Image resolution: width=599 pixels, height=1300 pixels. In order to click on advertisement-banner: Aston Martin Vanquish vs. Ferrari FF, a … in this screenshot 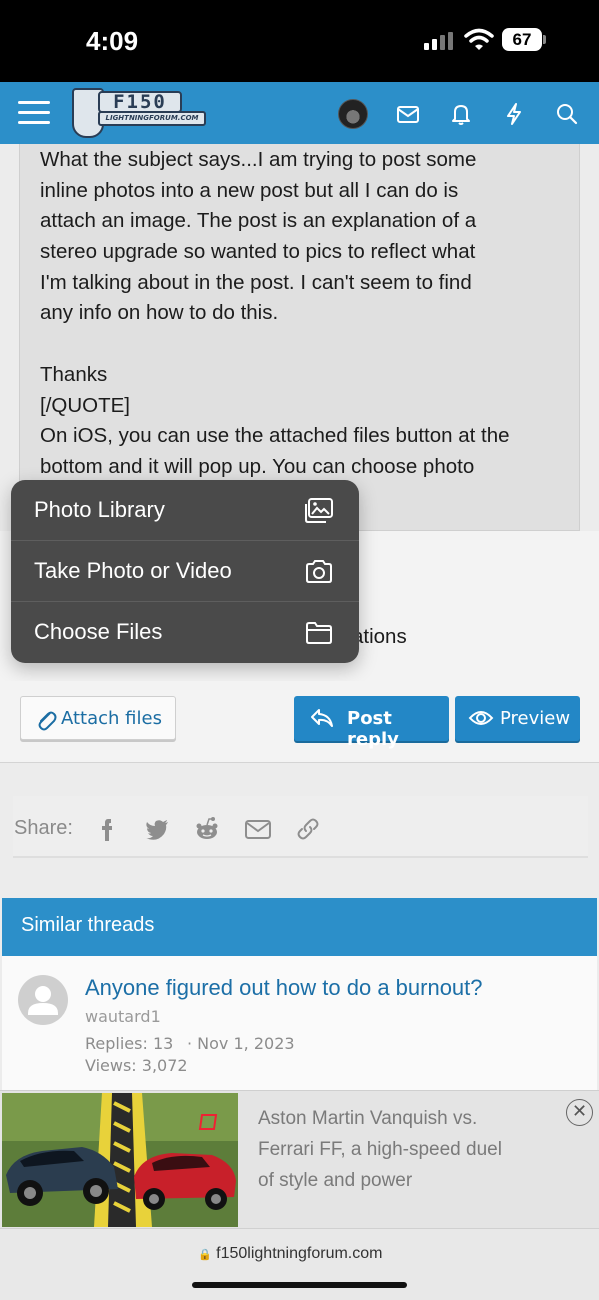, I will do `click(299, 1159)`.